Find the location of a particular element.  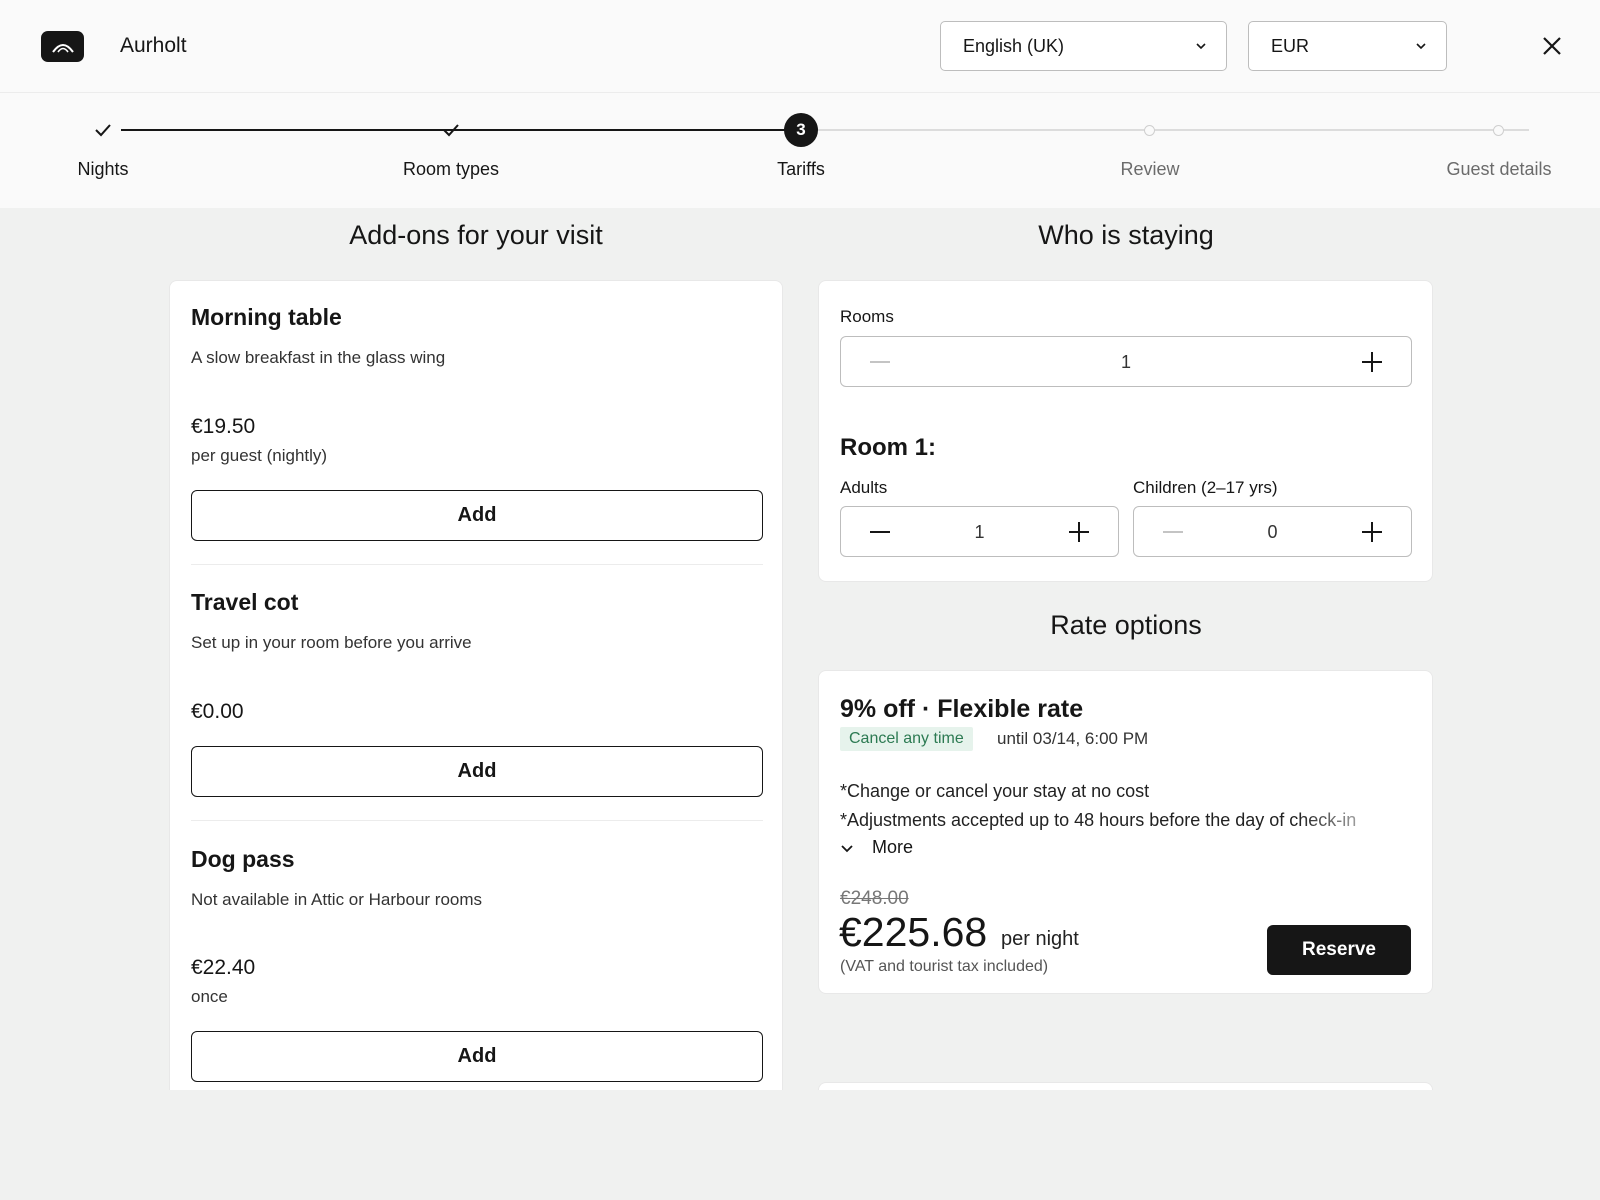

discounted-price: €225.68 is located at coordinates (913, 932).